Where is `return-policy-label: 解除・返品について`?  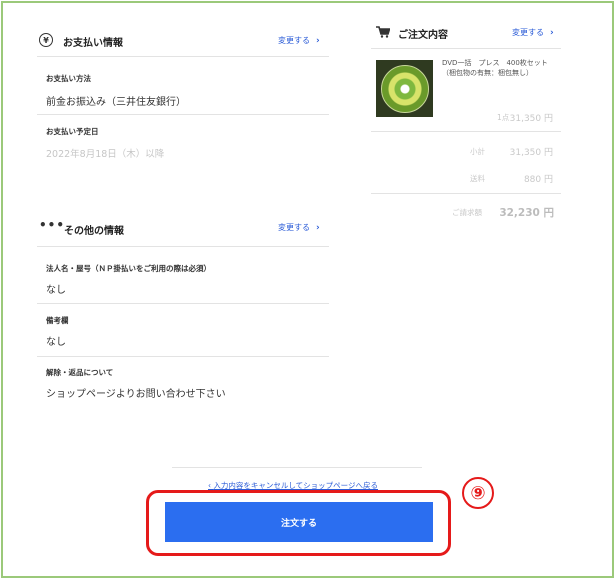 return-policy-label: 解除・返品について is located at coordinates (80, 372).